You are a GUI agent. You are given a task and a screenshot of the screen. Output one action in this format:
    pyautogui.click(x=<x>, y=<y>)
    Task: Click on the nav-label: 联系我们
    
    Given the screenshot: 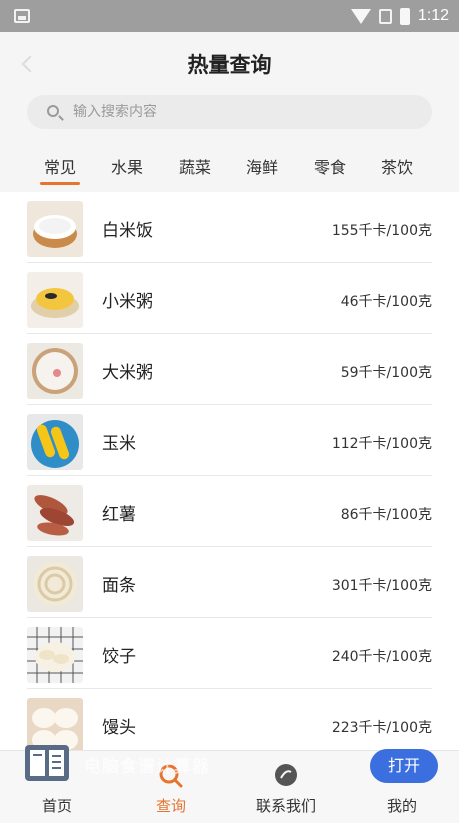 What is the action you would take?
    pyautogui.click(x=285, y=806)
    